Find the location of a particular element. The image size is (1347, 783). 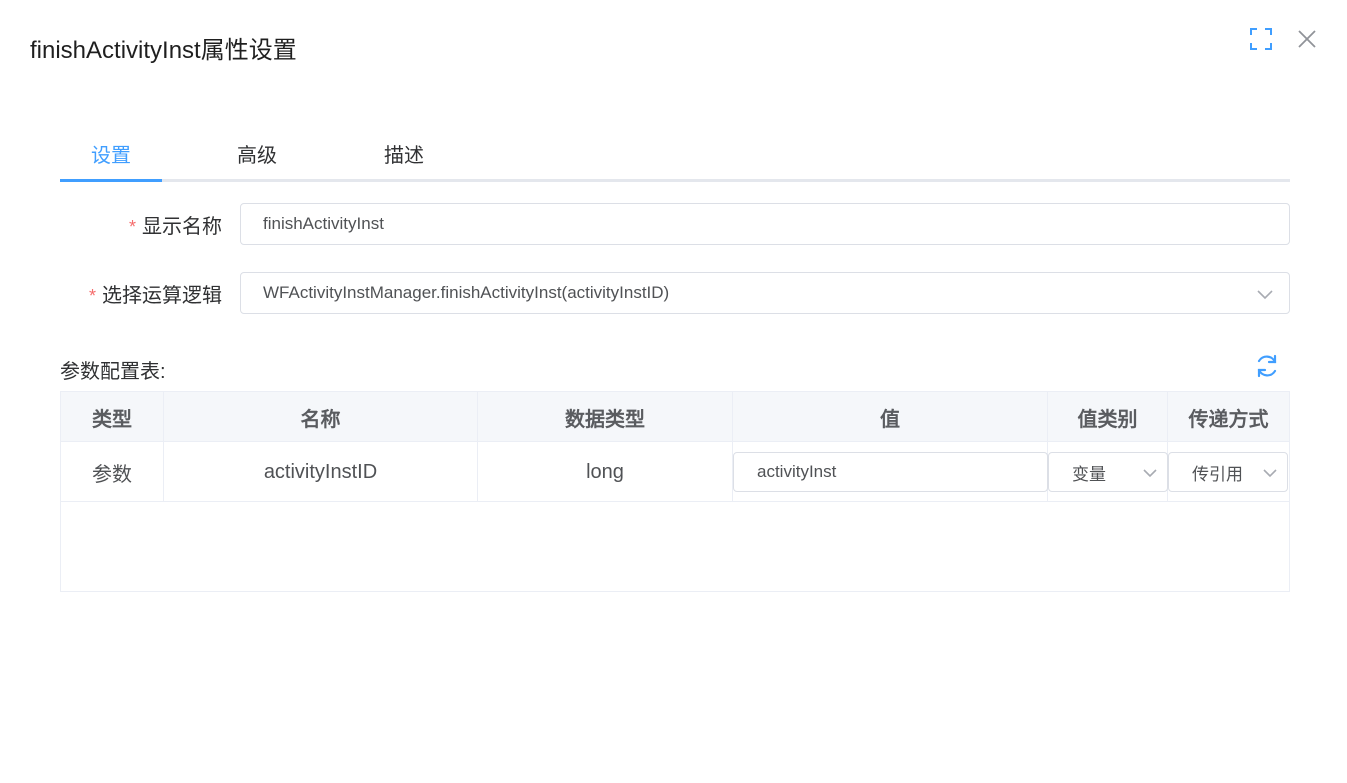

table-header: 类型 名称 数据类型 值 值类别 传递方式 is located at coordinates (675, 417).